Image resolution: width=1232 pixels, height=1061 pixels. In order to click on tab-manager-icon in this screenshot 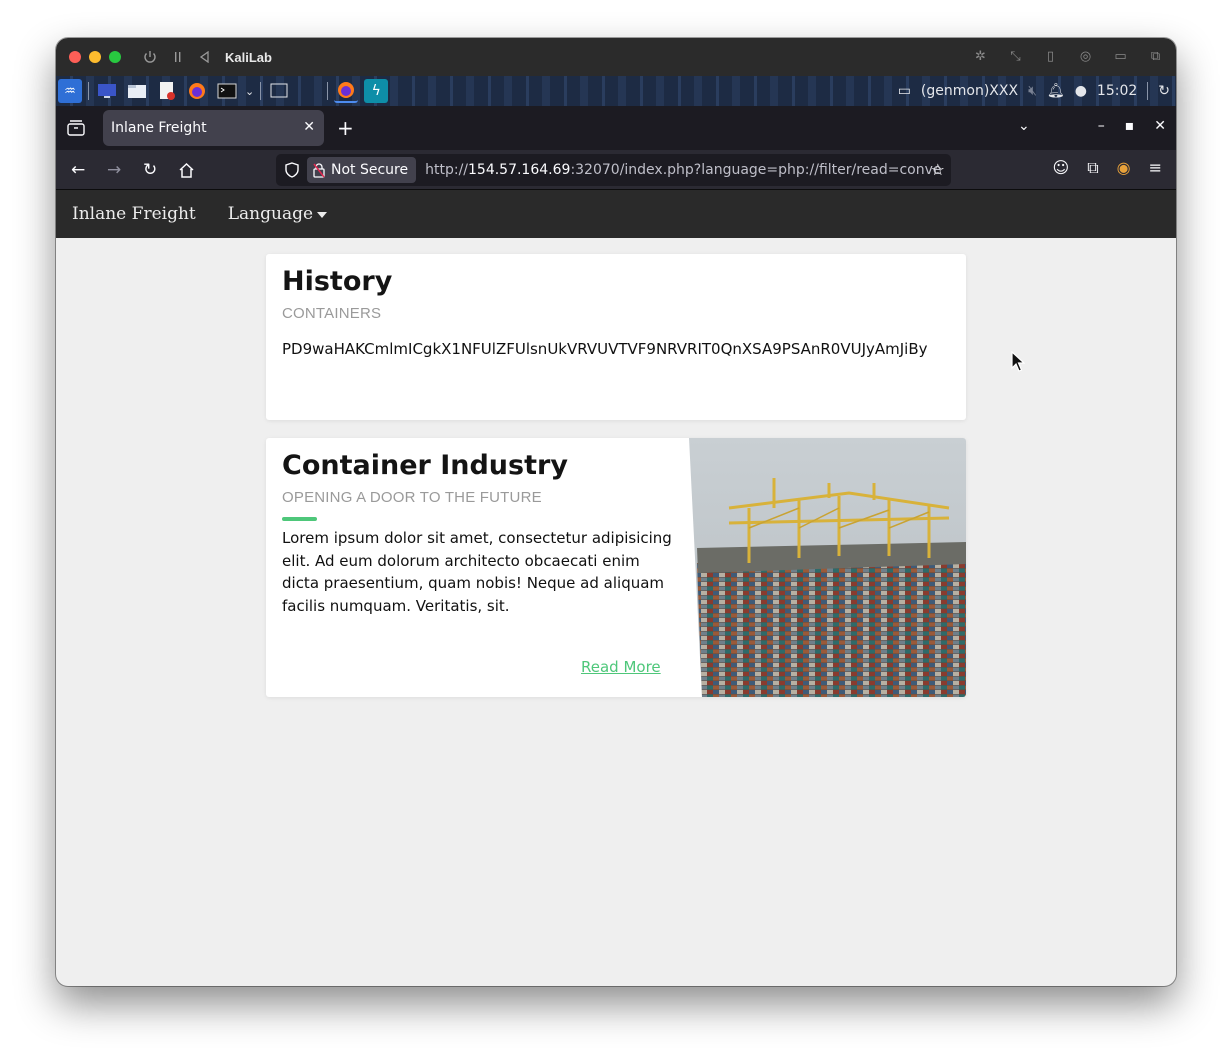, I will do `click(76, 128)`.